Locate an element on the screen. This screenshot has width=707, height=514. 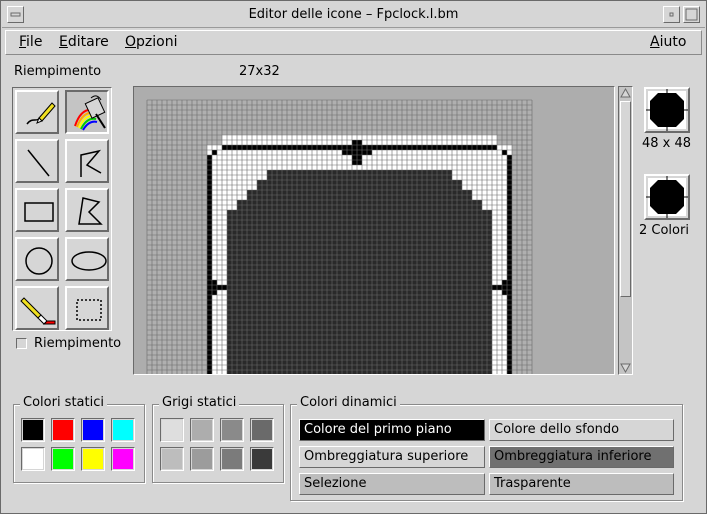
static-greys-group: Grigi statici is located at coordinates (218, 439).